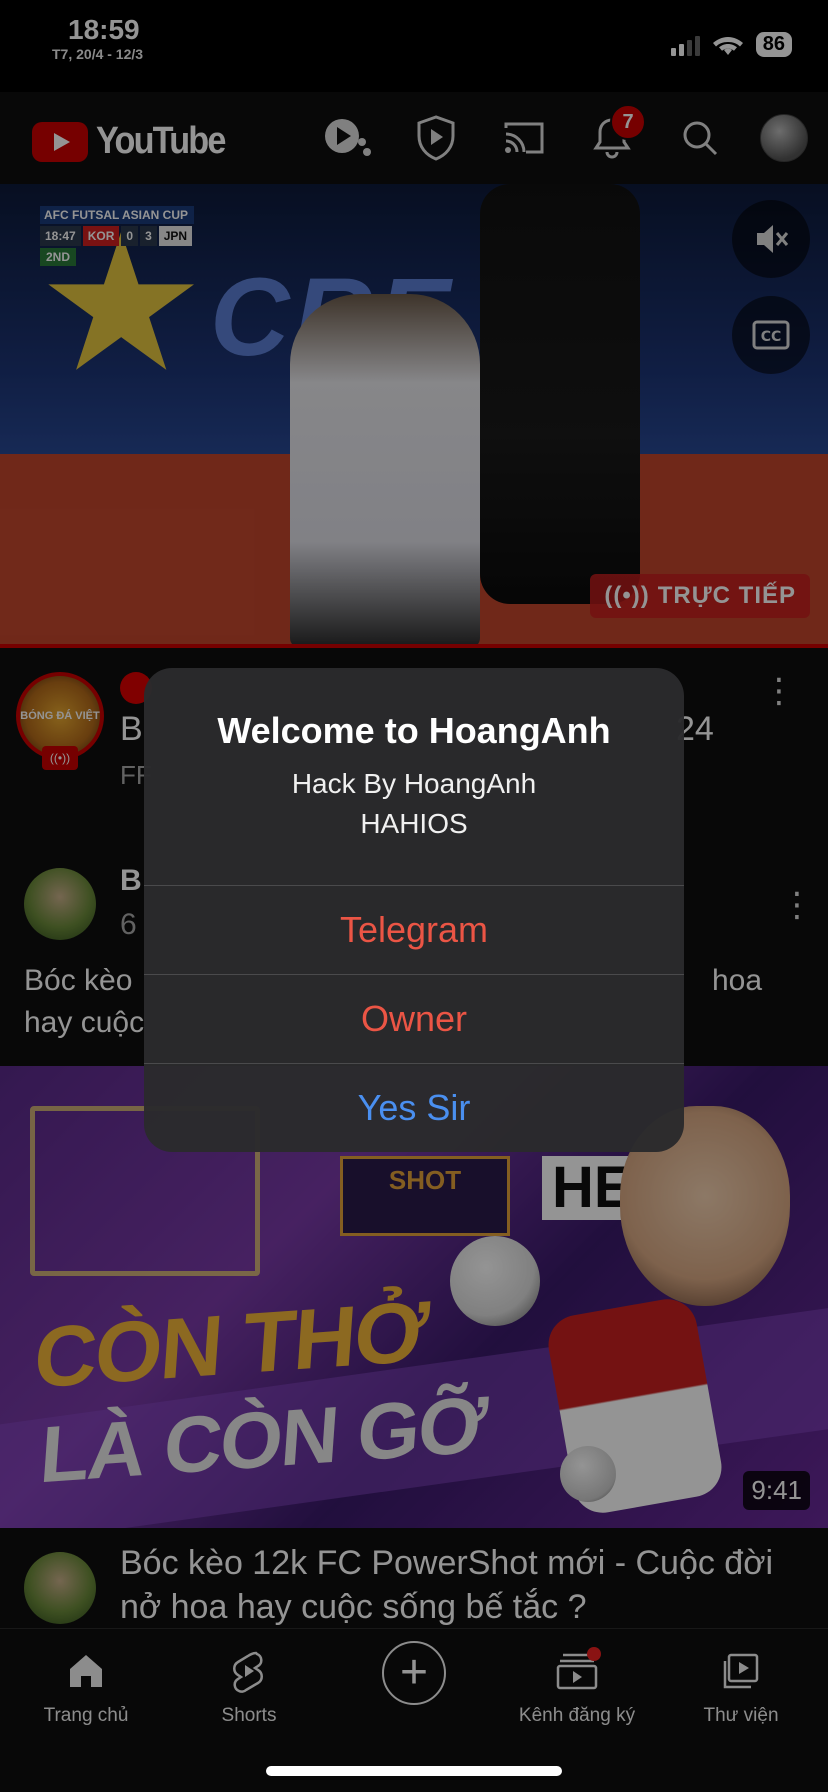 The width and height of the screenshot is (828, 1792). Describe the element at coordinates (414, 783) in the screenshot. I see `alert-message-line1: Hack By HoangAnh` at that location.